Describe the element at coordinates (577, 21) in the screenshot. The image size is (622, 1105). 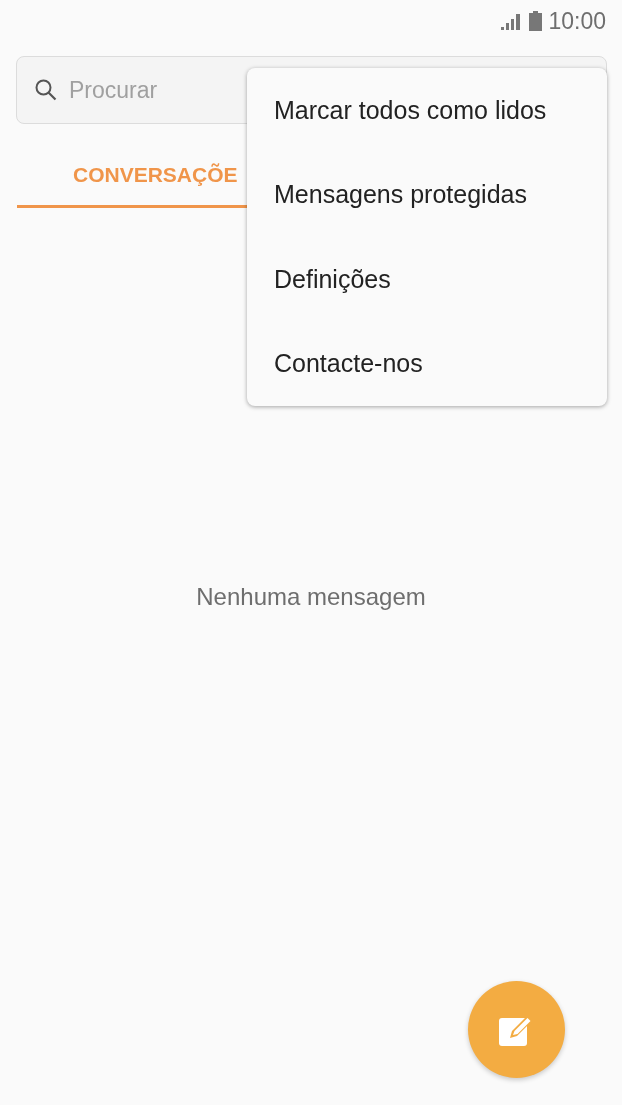
I see `clock: 10:00` at that location.